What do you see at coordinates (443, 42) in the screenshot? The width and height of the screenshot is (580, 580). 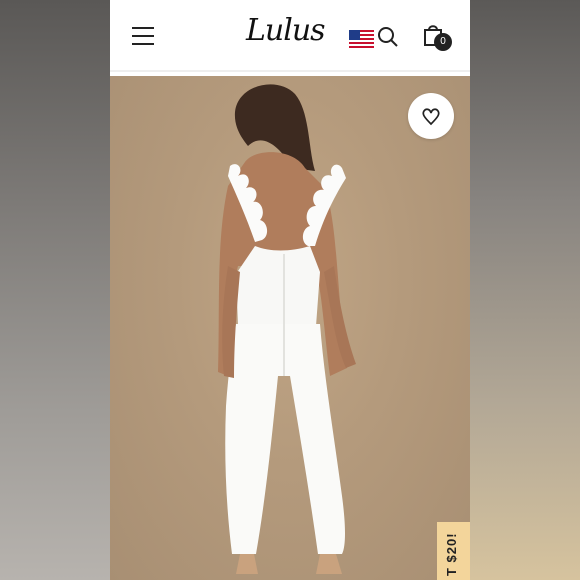 I see `cart-count-badge: 0` at bounding box center [443, 42].